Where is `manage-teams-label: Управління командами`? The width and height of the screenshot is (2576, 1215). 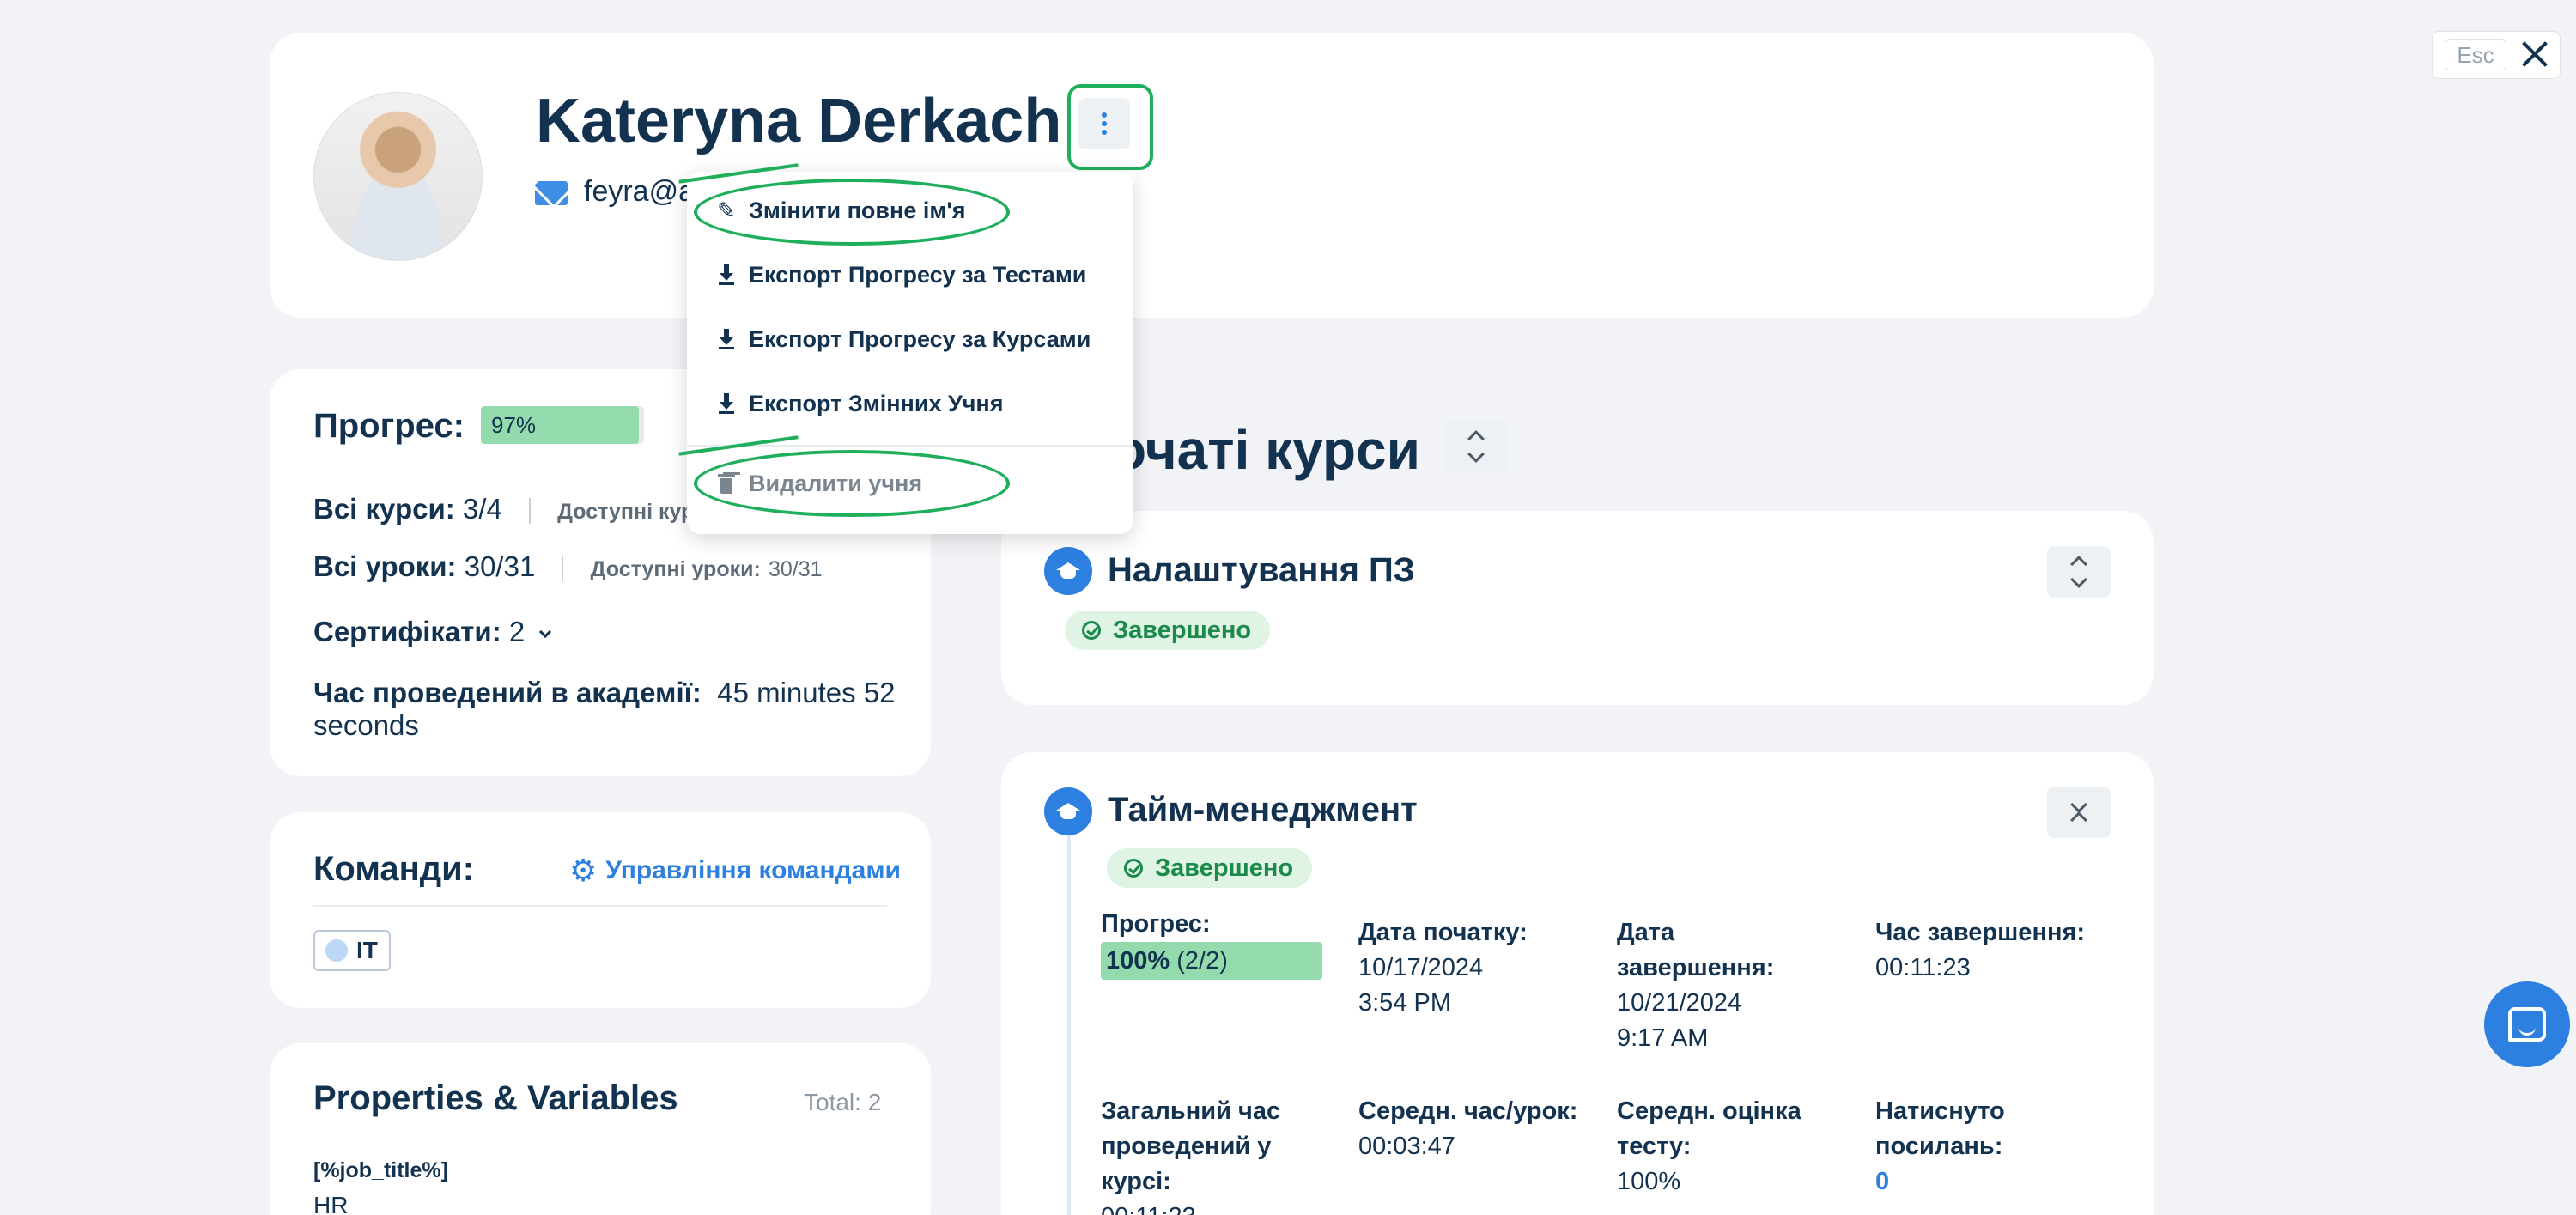 manage-teams-label: Управління командами is located at coordinates (753, 870).